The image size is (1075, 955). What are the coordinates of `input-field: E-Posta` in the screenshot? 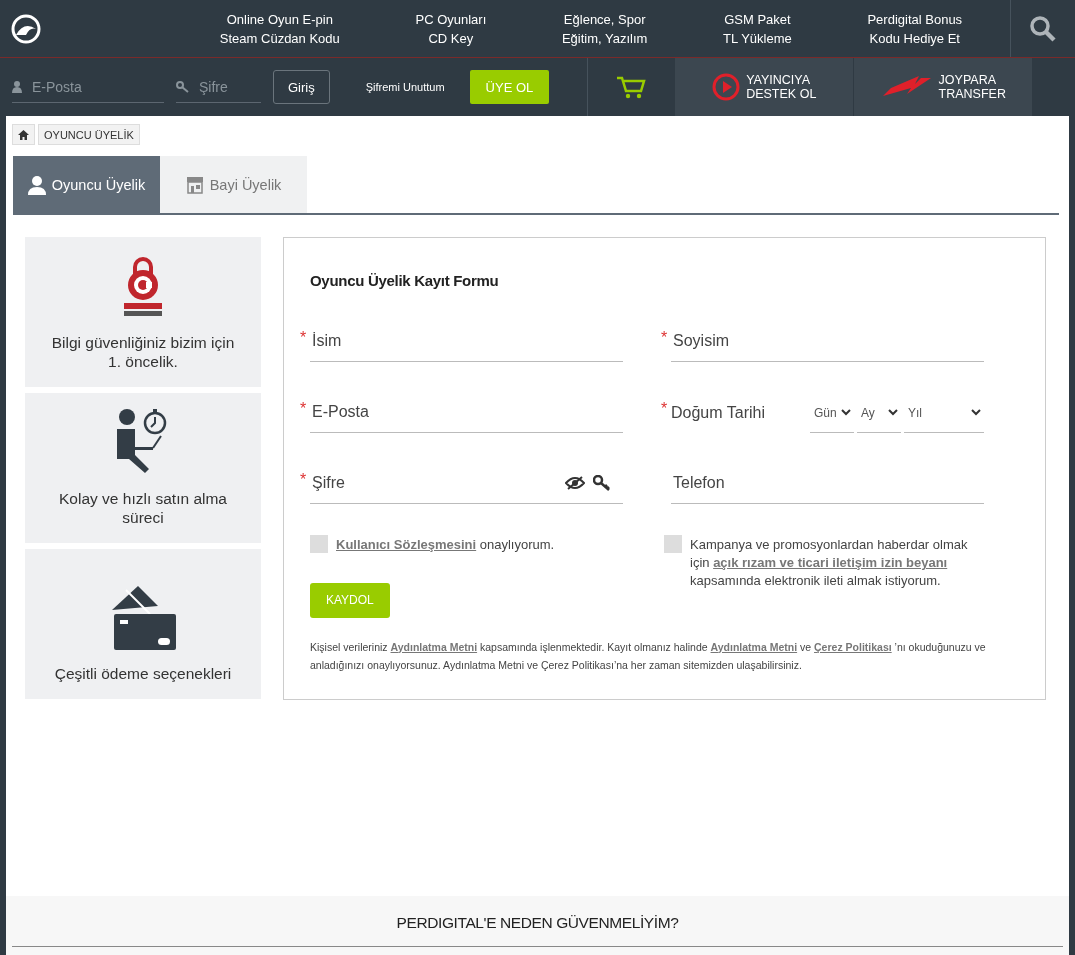 It's located at (466, 412).